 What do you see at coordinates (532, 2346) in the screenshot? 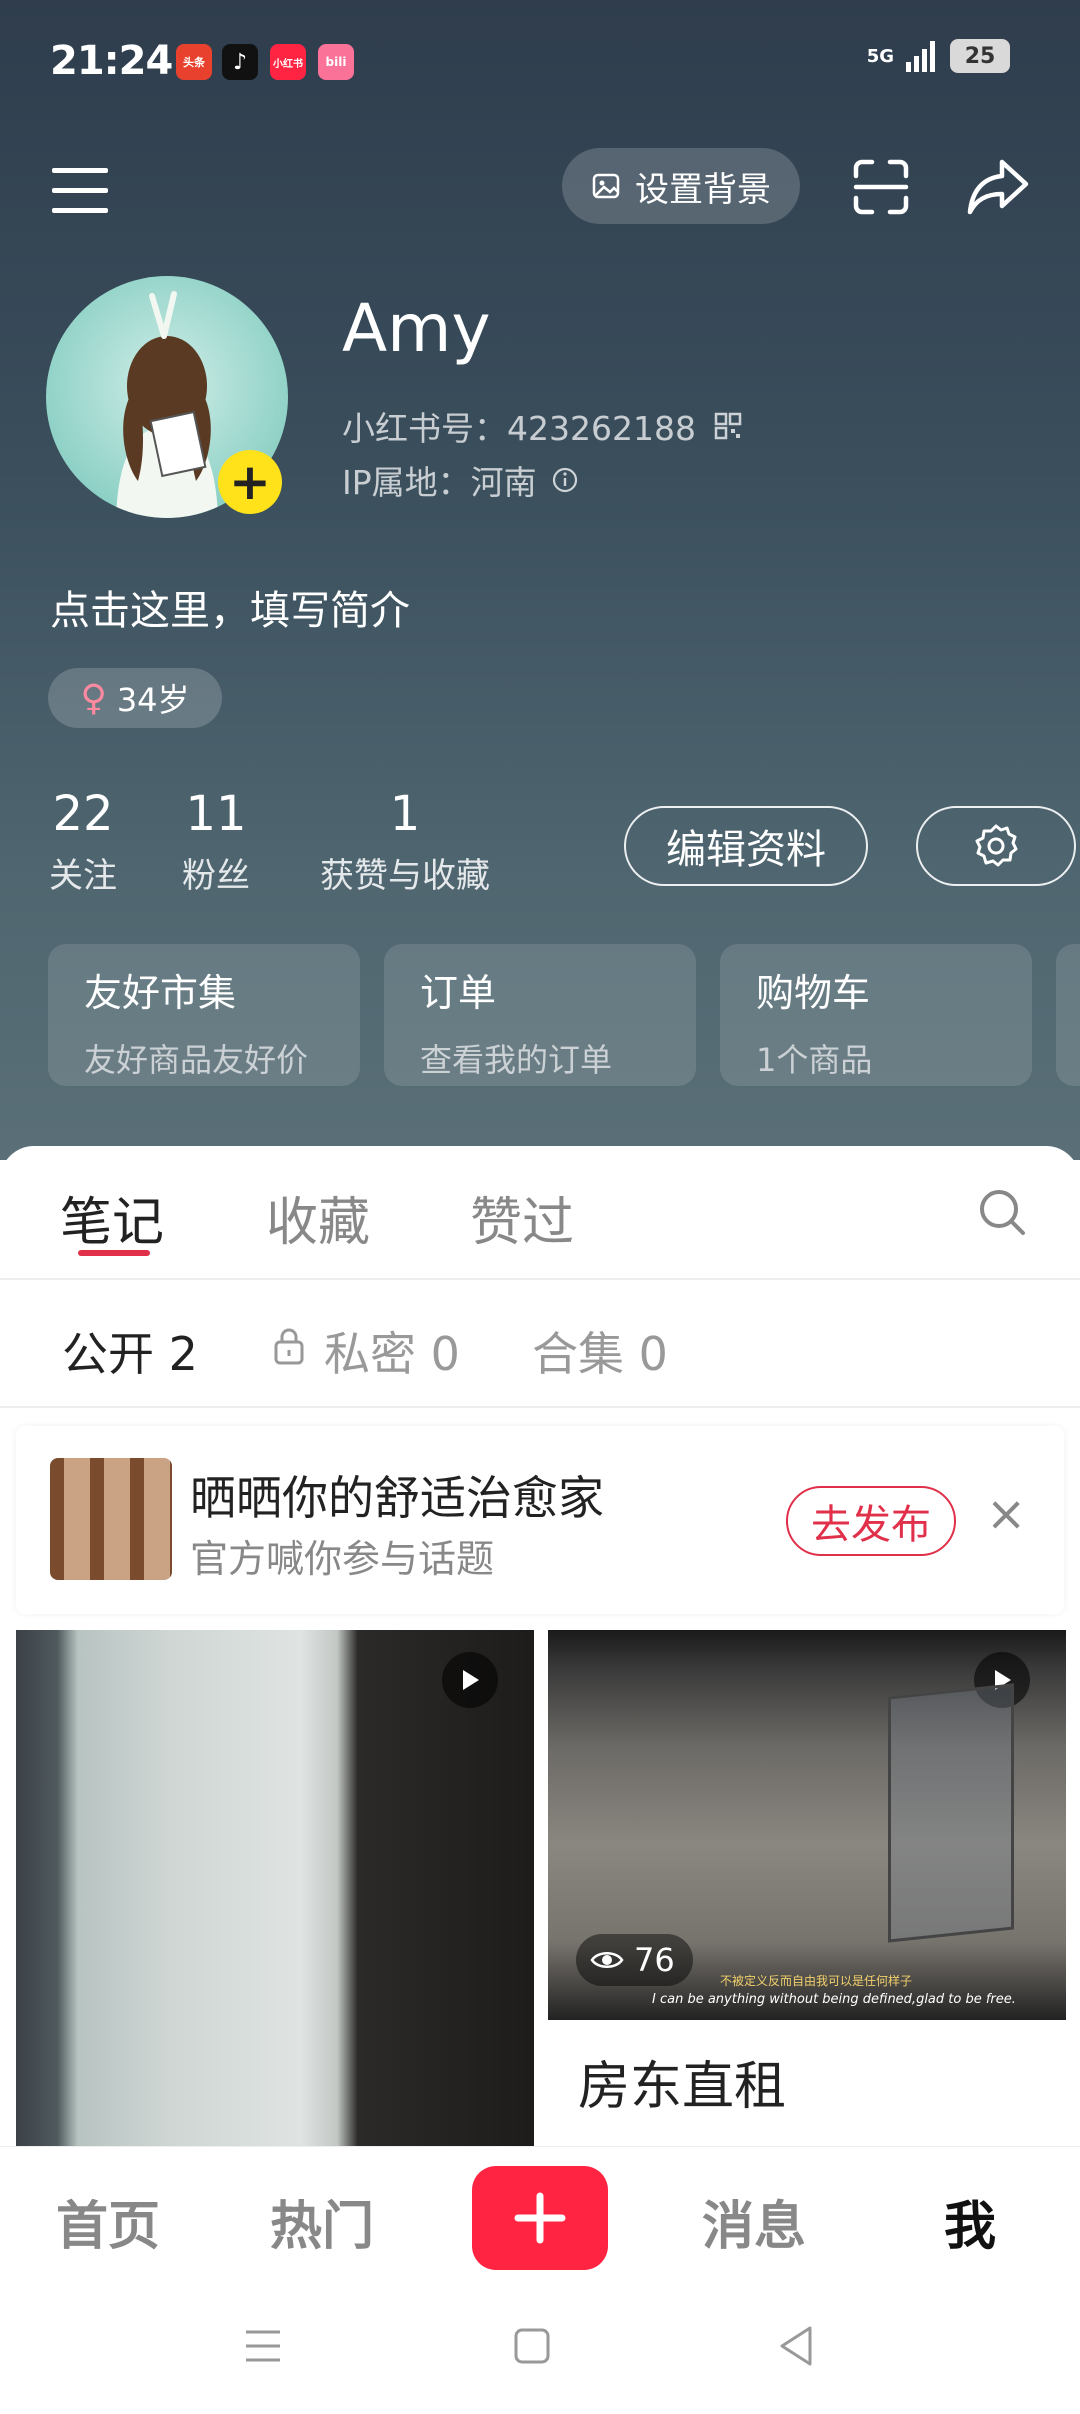
I see `home-icon` at bounding box center [532, 2346].